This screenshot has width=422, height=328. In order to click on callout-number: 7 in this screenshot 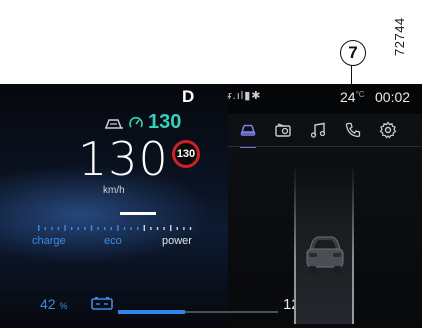, I will do `click(353, 53)`.